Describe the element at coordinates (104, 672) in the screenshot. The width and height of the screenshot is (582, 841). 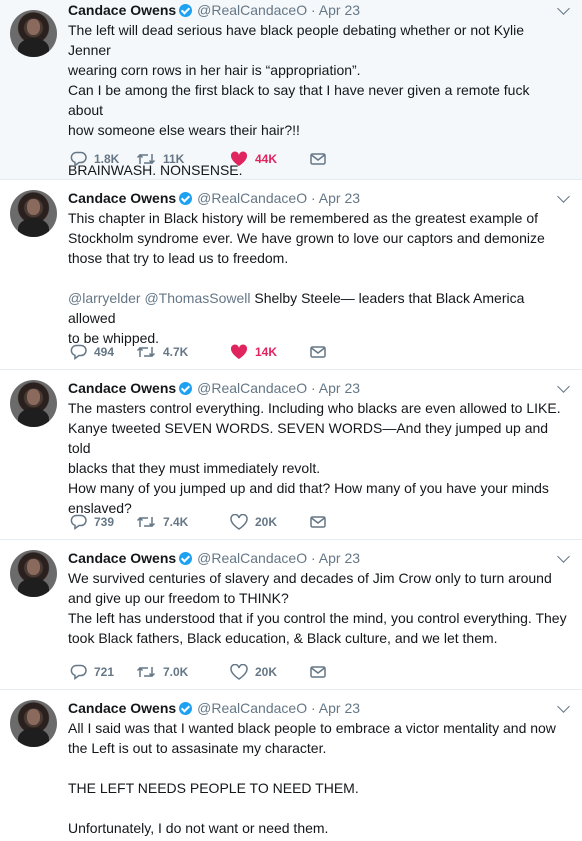
I see `reply-count: 721` at that location.